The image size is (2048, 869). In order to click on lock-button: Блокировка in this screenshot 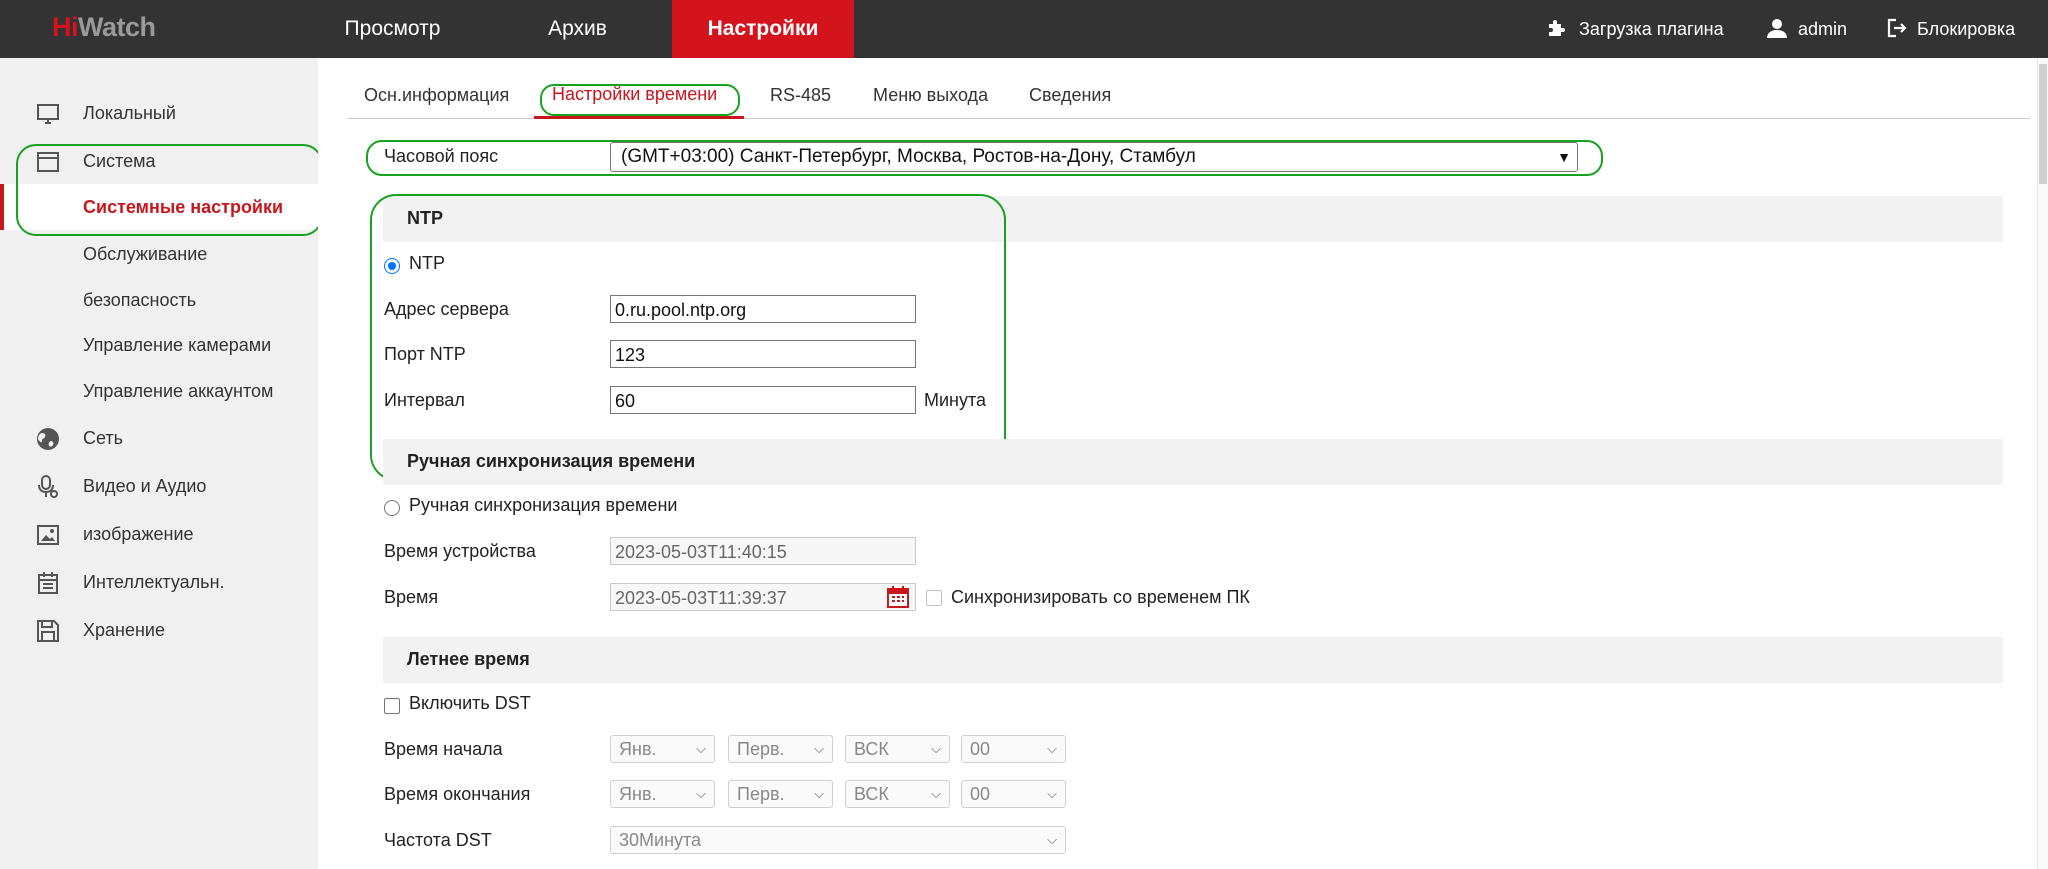, I will do `click(1951, 29)`.